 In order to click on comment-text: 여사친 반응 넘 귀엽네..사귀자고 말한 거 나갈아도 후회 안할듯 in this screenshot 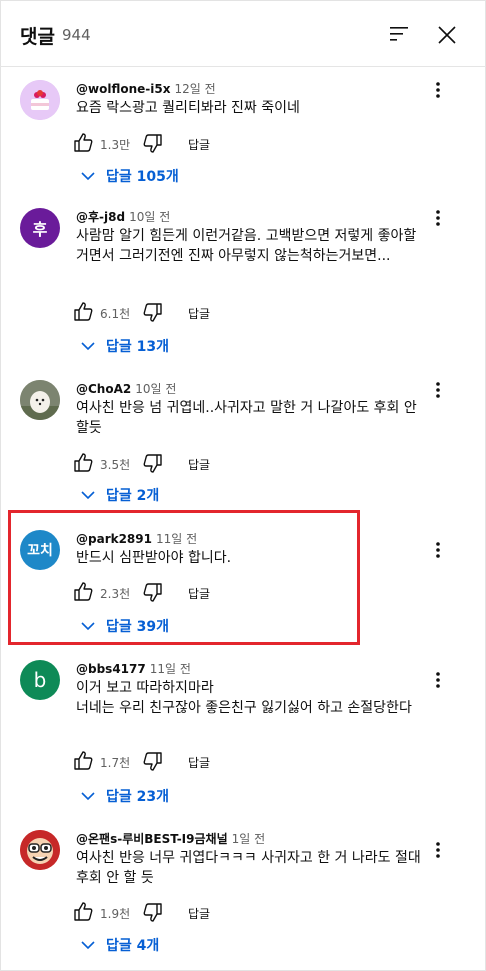, I will do `click(246, 418)`.